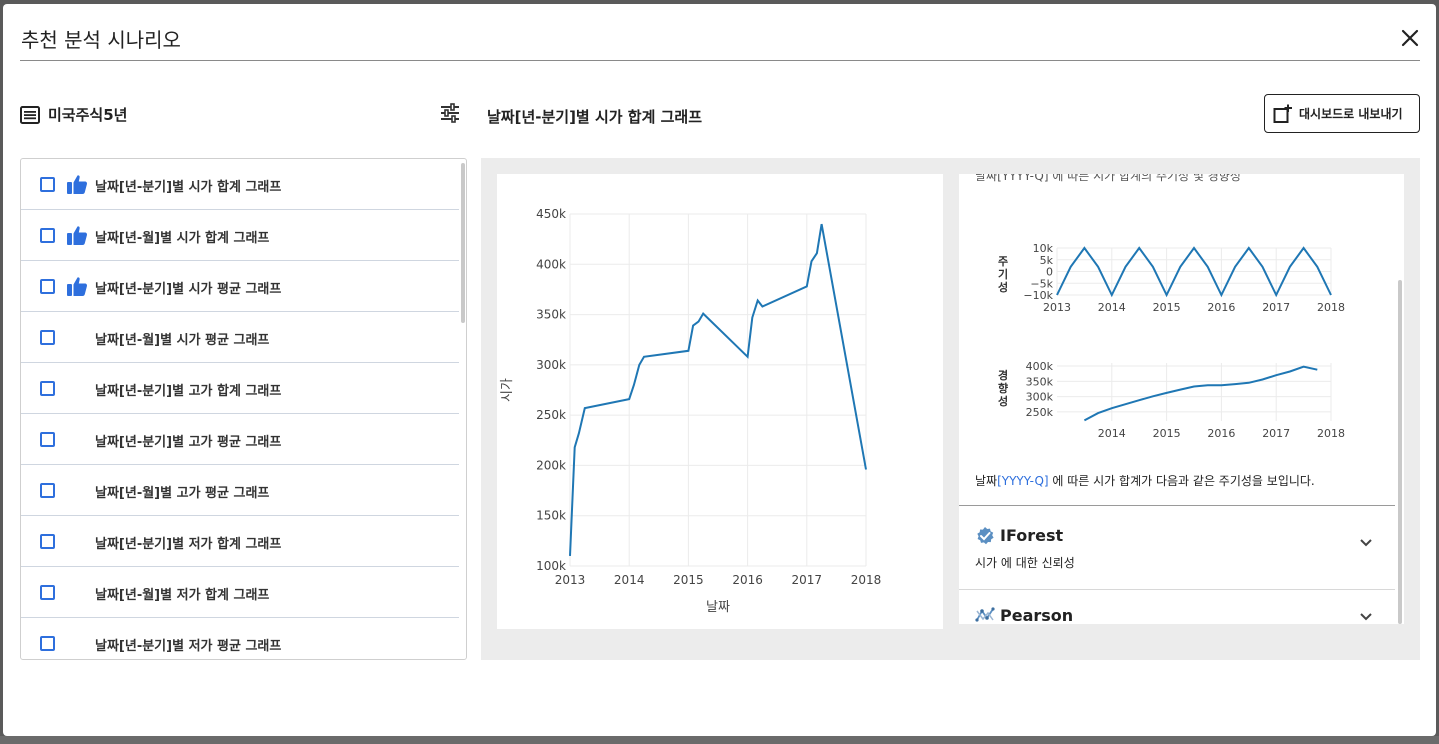 The height and width of the screenshot is (744, 1439). What do you see at coordinates (1181, 481) in the screenshot?
I see `period-suffix: 에 따른 시가 합계가 다음과 같은 주기성을 보입니다.` at bounding box center [1181, 481].